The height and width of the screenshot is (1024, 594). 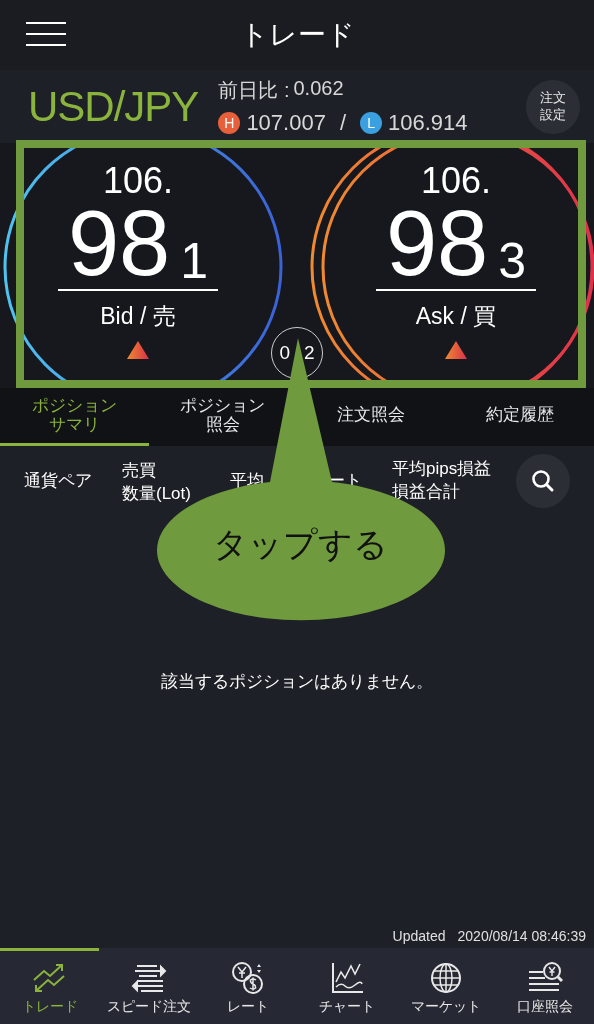 What do you see at coordinates (318, 89) in the screenshot?
I see `change-value: 0.062` at bounding box center [318, 89].